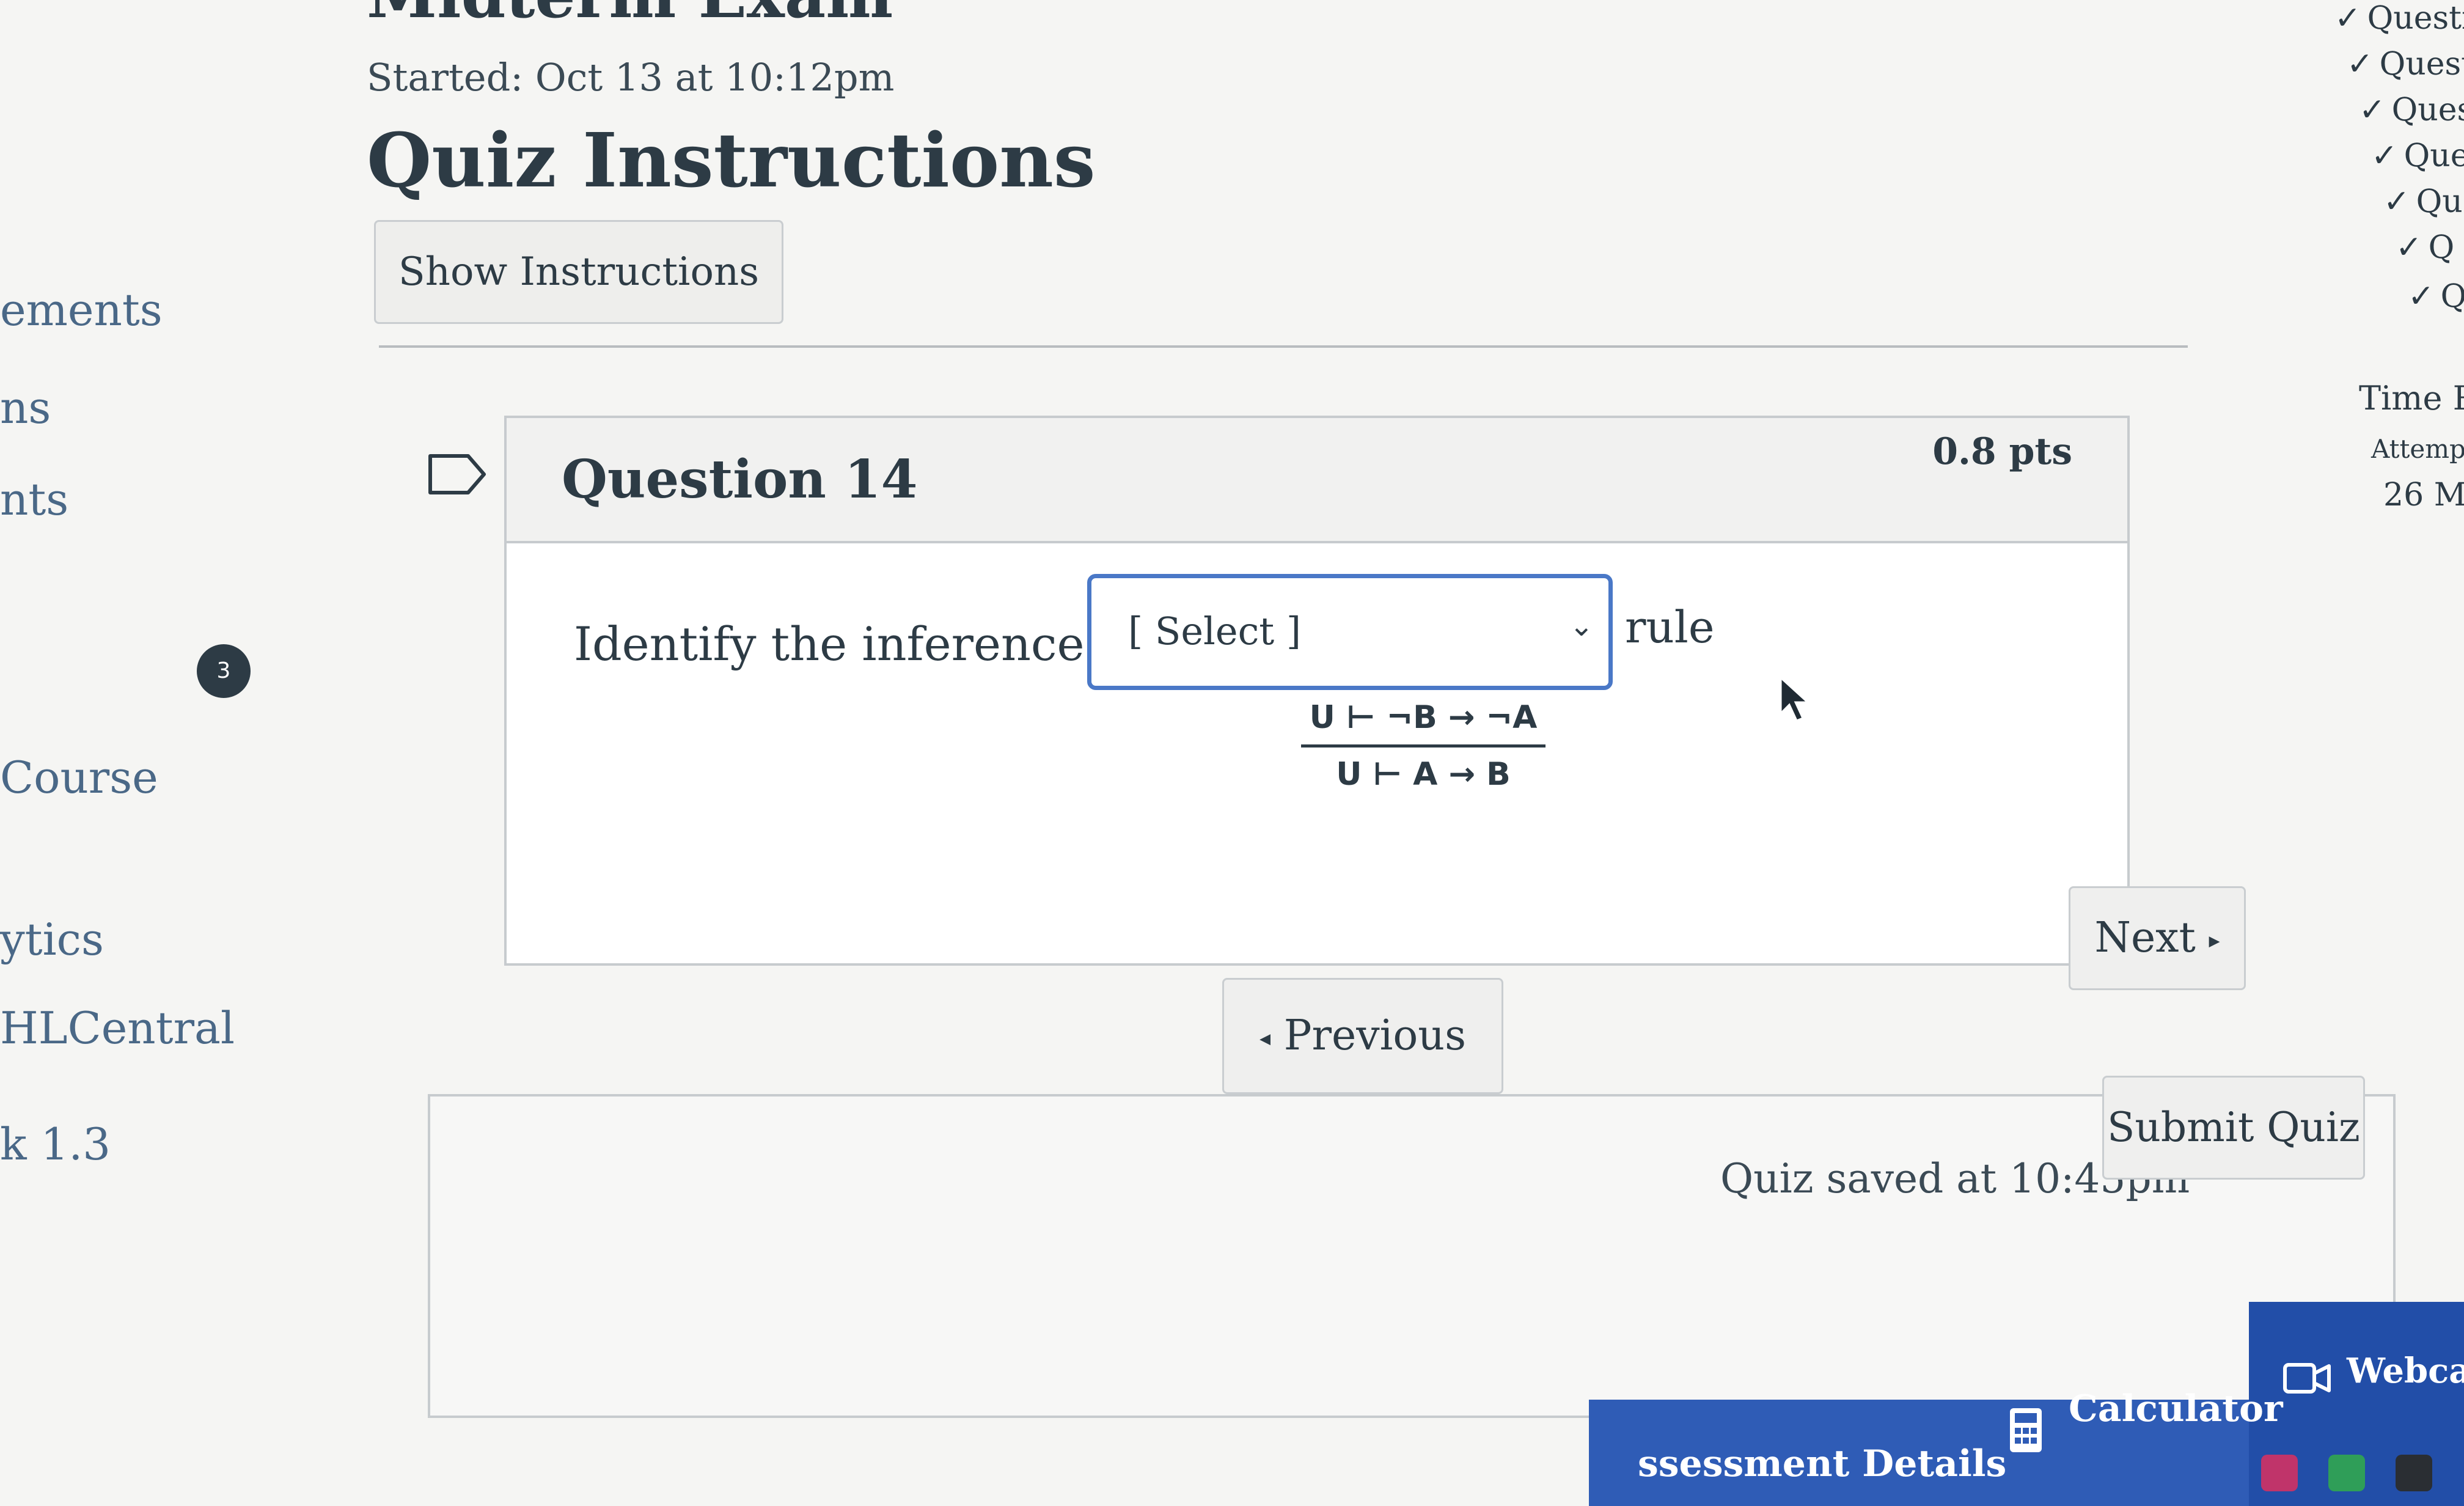  Describe the element at coordinates (2145, 938) in the screenshot. I see `next-label: Next` at that location.